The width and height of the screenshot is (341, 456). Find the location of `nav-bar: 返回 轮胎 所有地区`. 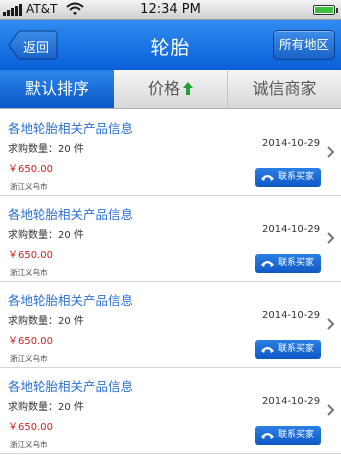

nav-bar: 返回 轮胎 所有地区 is located at coordinates (170, 45).